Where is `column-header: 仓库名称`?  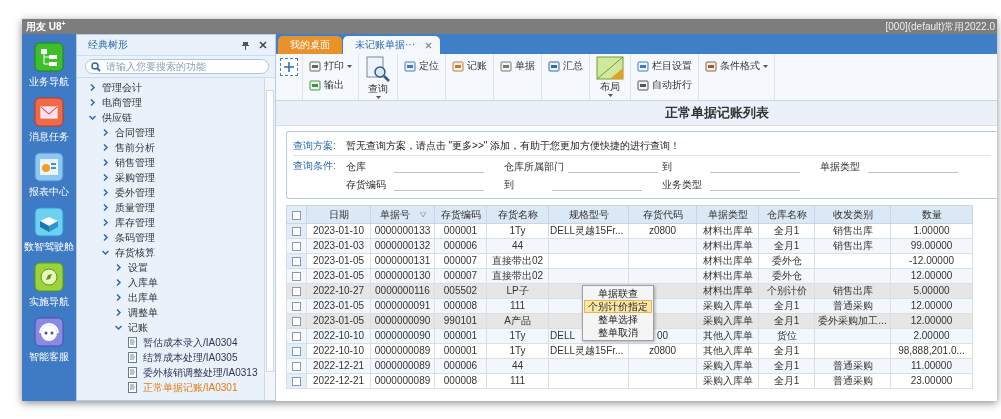
column-header: 仓库名称 is located at coordinates (786, 214).